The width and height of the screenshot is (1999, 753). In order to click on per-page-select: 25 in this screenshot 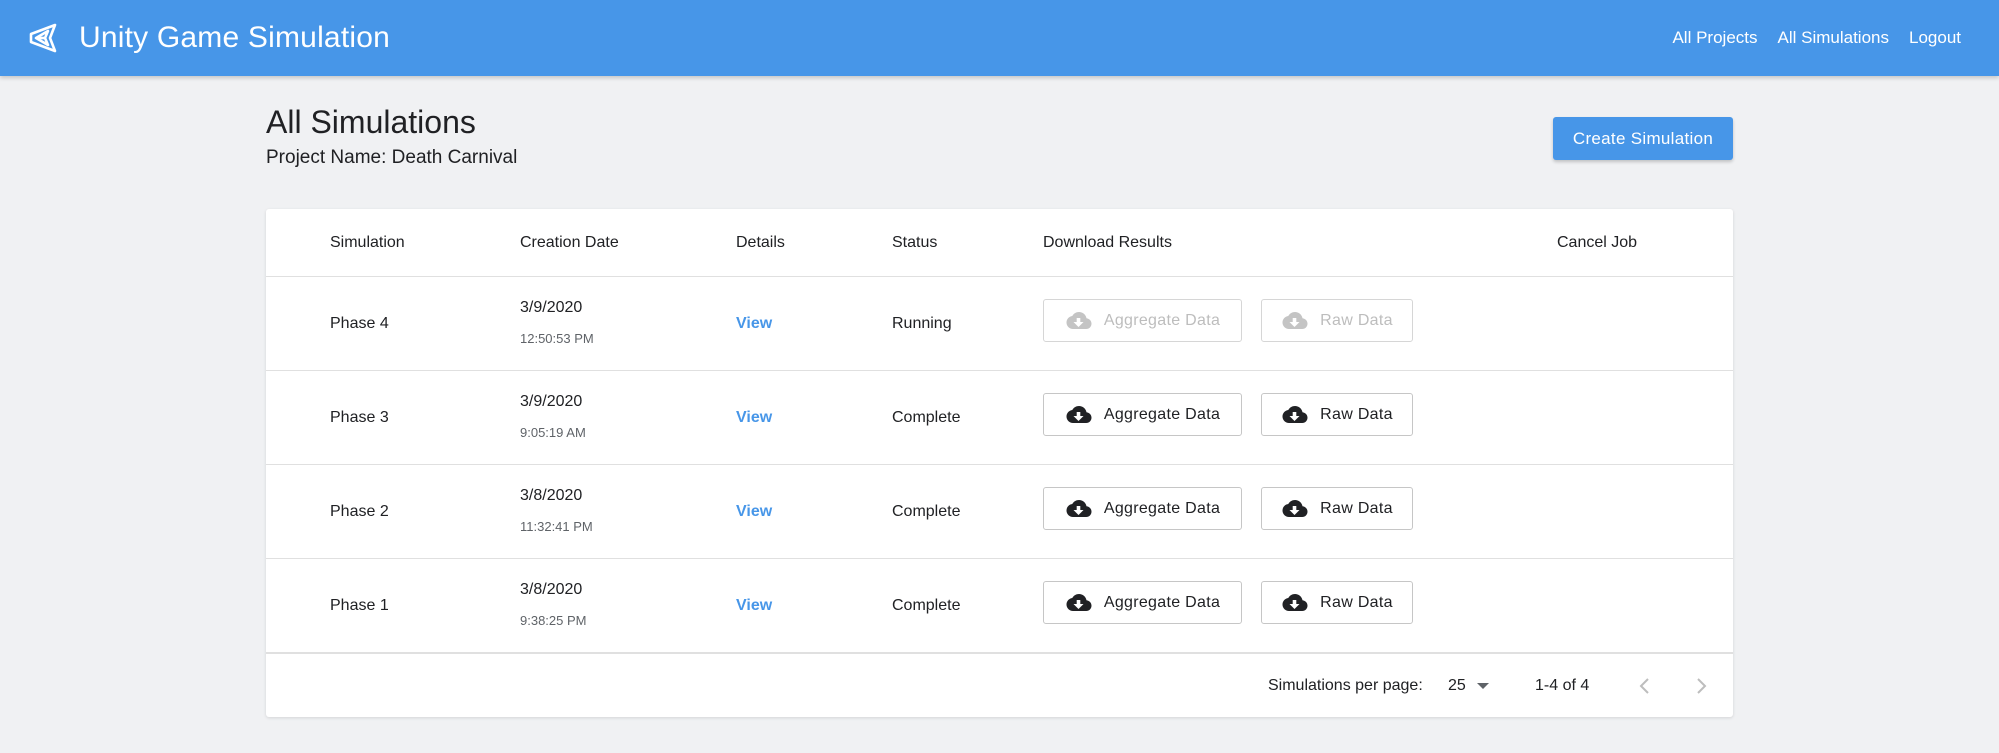, I will do `click(1457, 686)`.